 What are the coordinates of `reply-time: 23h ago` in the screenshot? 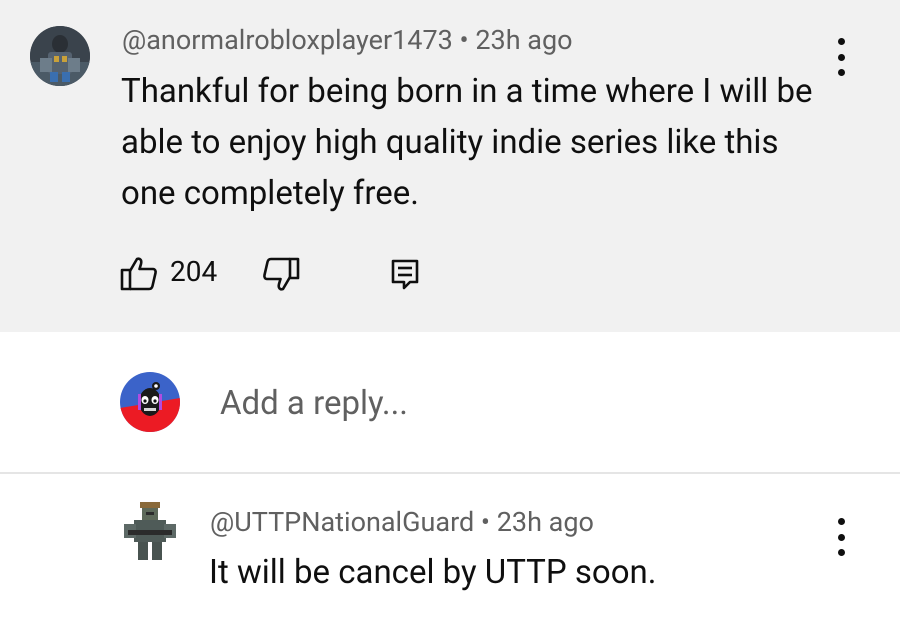 It's located at (545, 522).